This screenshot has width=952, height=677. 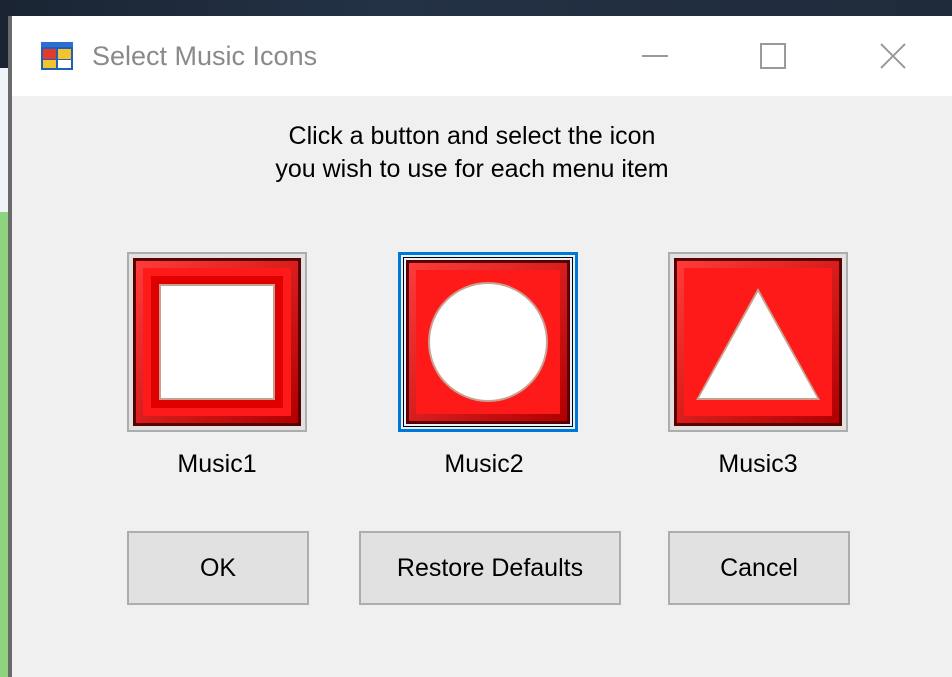 I want to click on close-icon, so click(x=893, y=56).